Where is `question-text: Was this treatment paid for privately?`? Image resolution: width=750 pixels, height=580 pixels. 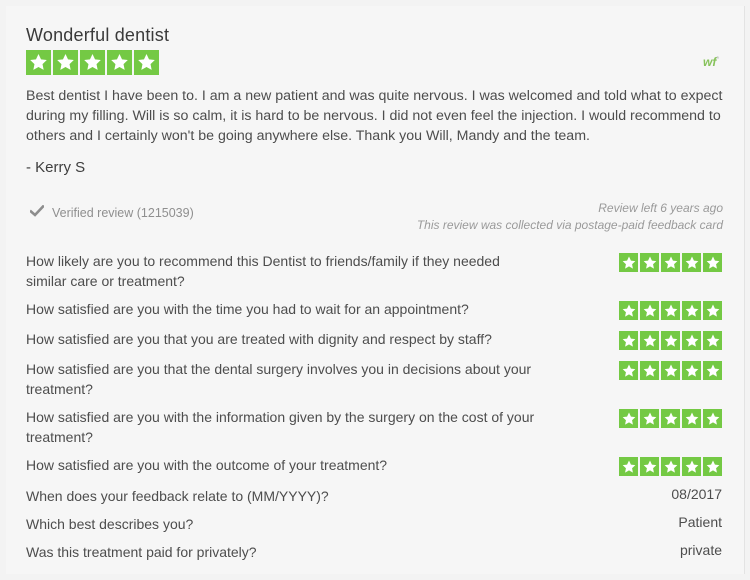 question-text: Was this treatment paid for privately? is located at coordinates (141, 552).